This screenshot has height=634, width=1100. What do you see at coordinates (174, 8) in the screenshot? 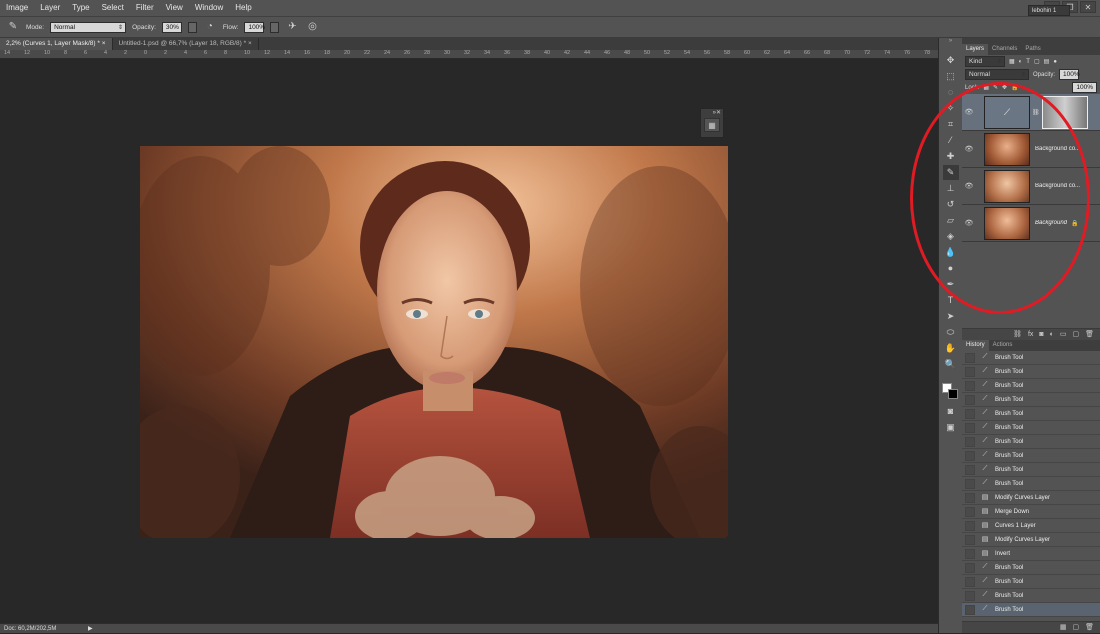
I see `menu-view: View` at bounding box center [174, 8].